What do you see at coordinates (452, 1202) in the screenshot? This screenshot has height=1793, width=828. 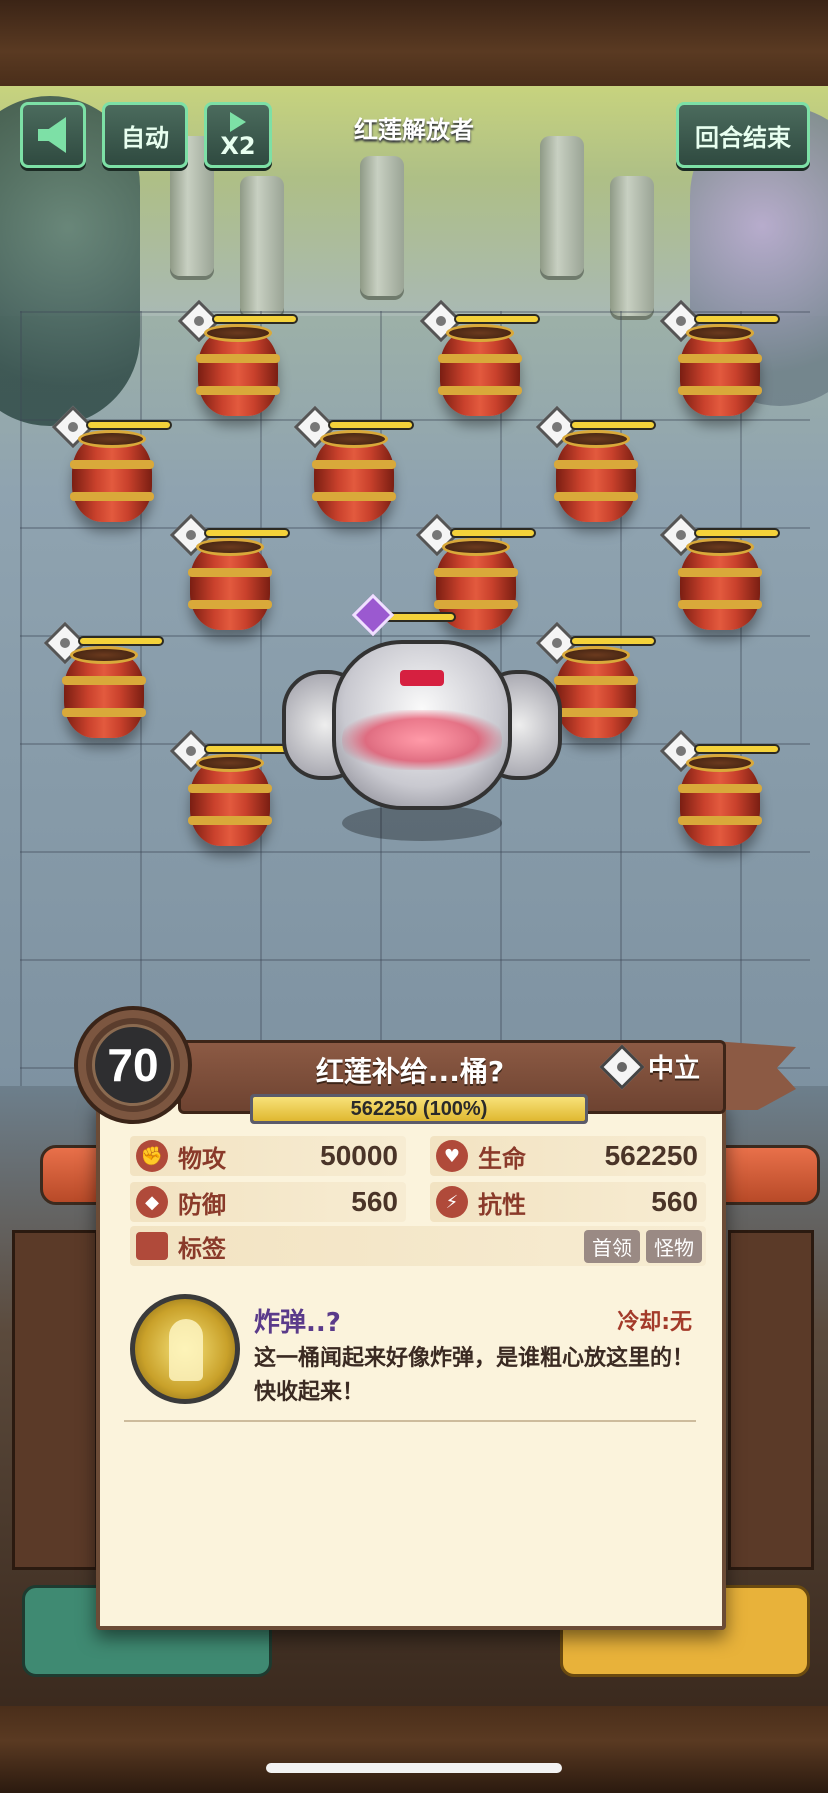 I see `lightning-icon: ⚡` at bounding box center [452, 1202].